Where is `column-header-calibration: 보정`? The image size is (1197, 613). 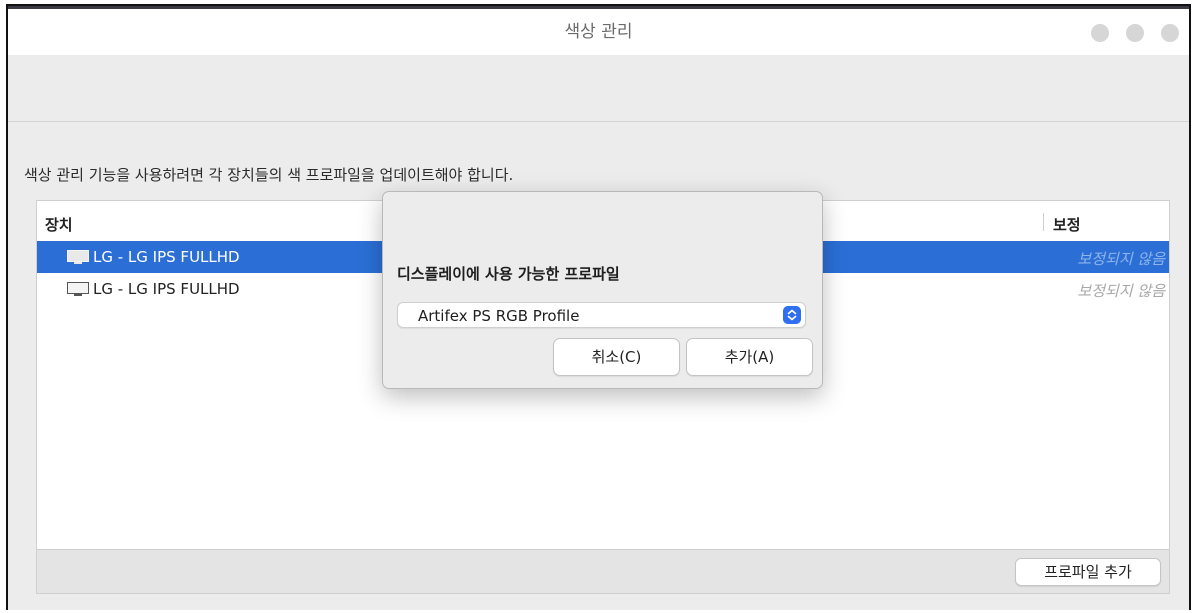
column-header-calibration: 보정 is located at coordinates (1067, 224).